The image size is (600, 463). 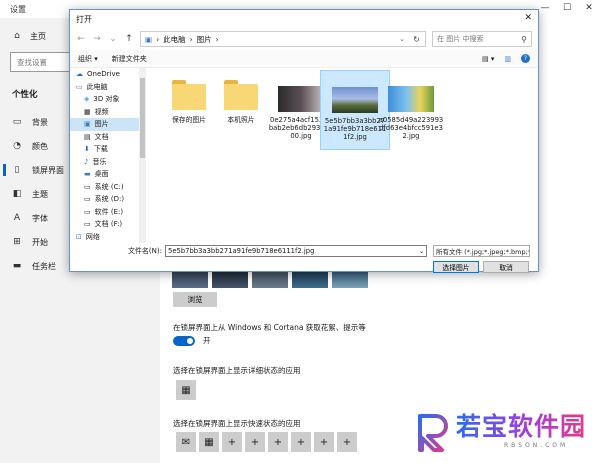 What do you see at coordinates (189, 120) in the screenshot?
I see `file-name: 保存的图片` at bounding box center [189, 120].